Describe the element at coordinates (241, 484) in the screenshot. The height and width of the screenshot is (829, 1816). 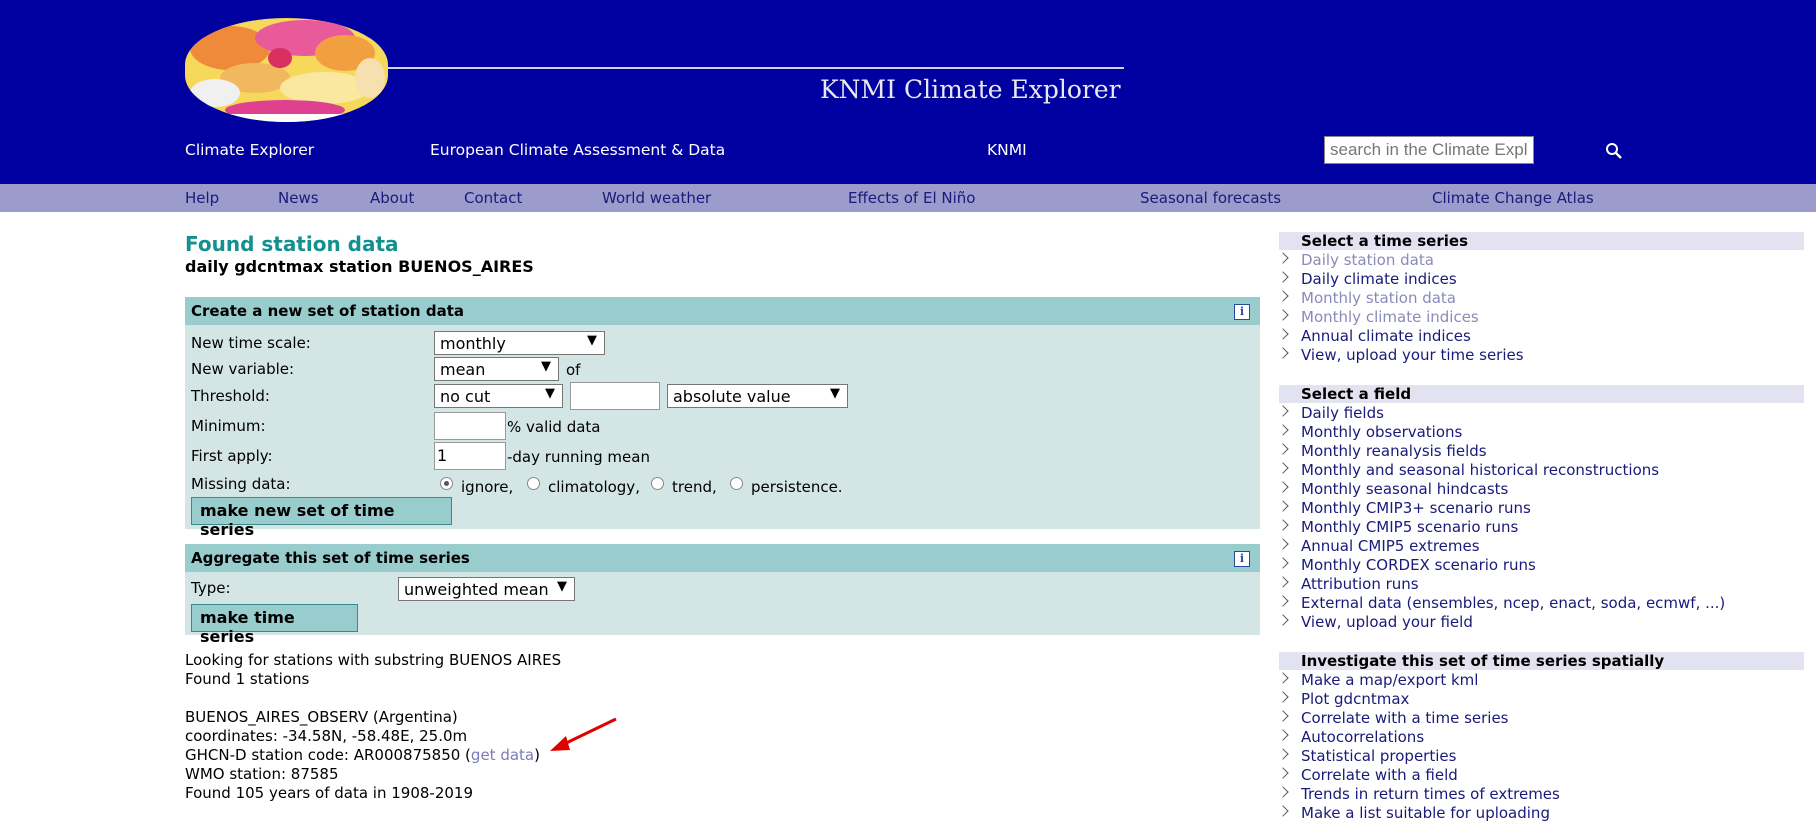
I see `missing-data-label: Missing data:` at that location.